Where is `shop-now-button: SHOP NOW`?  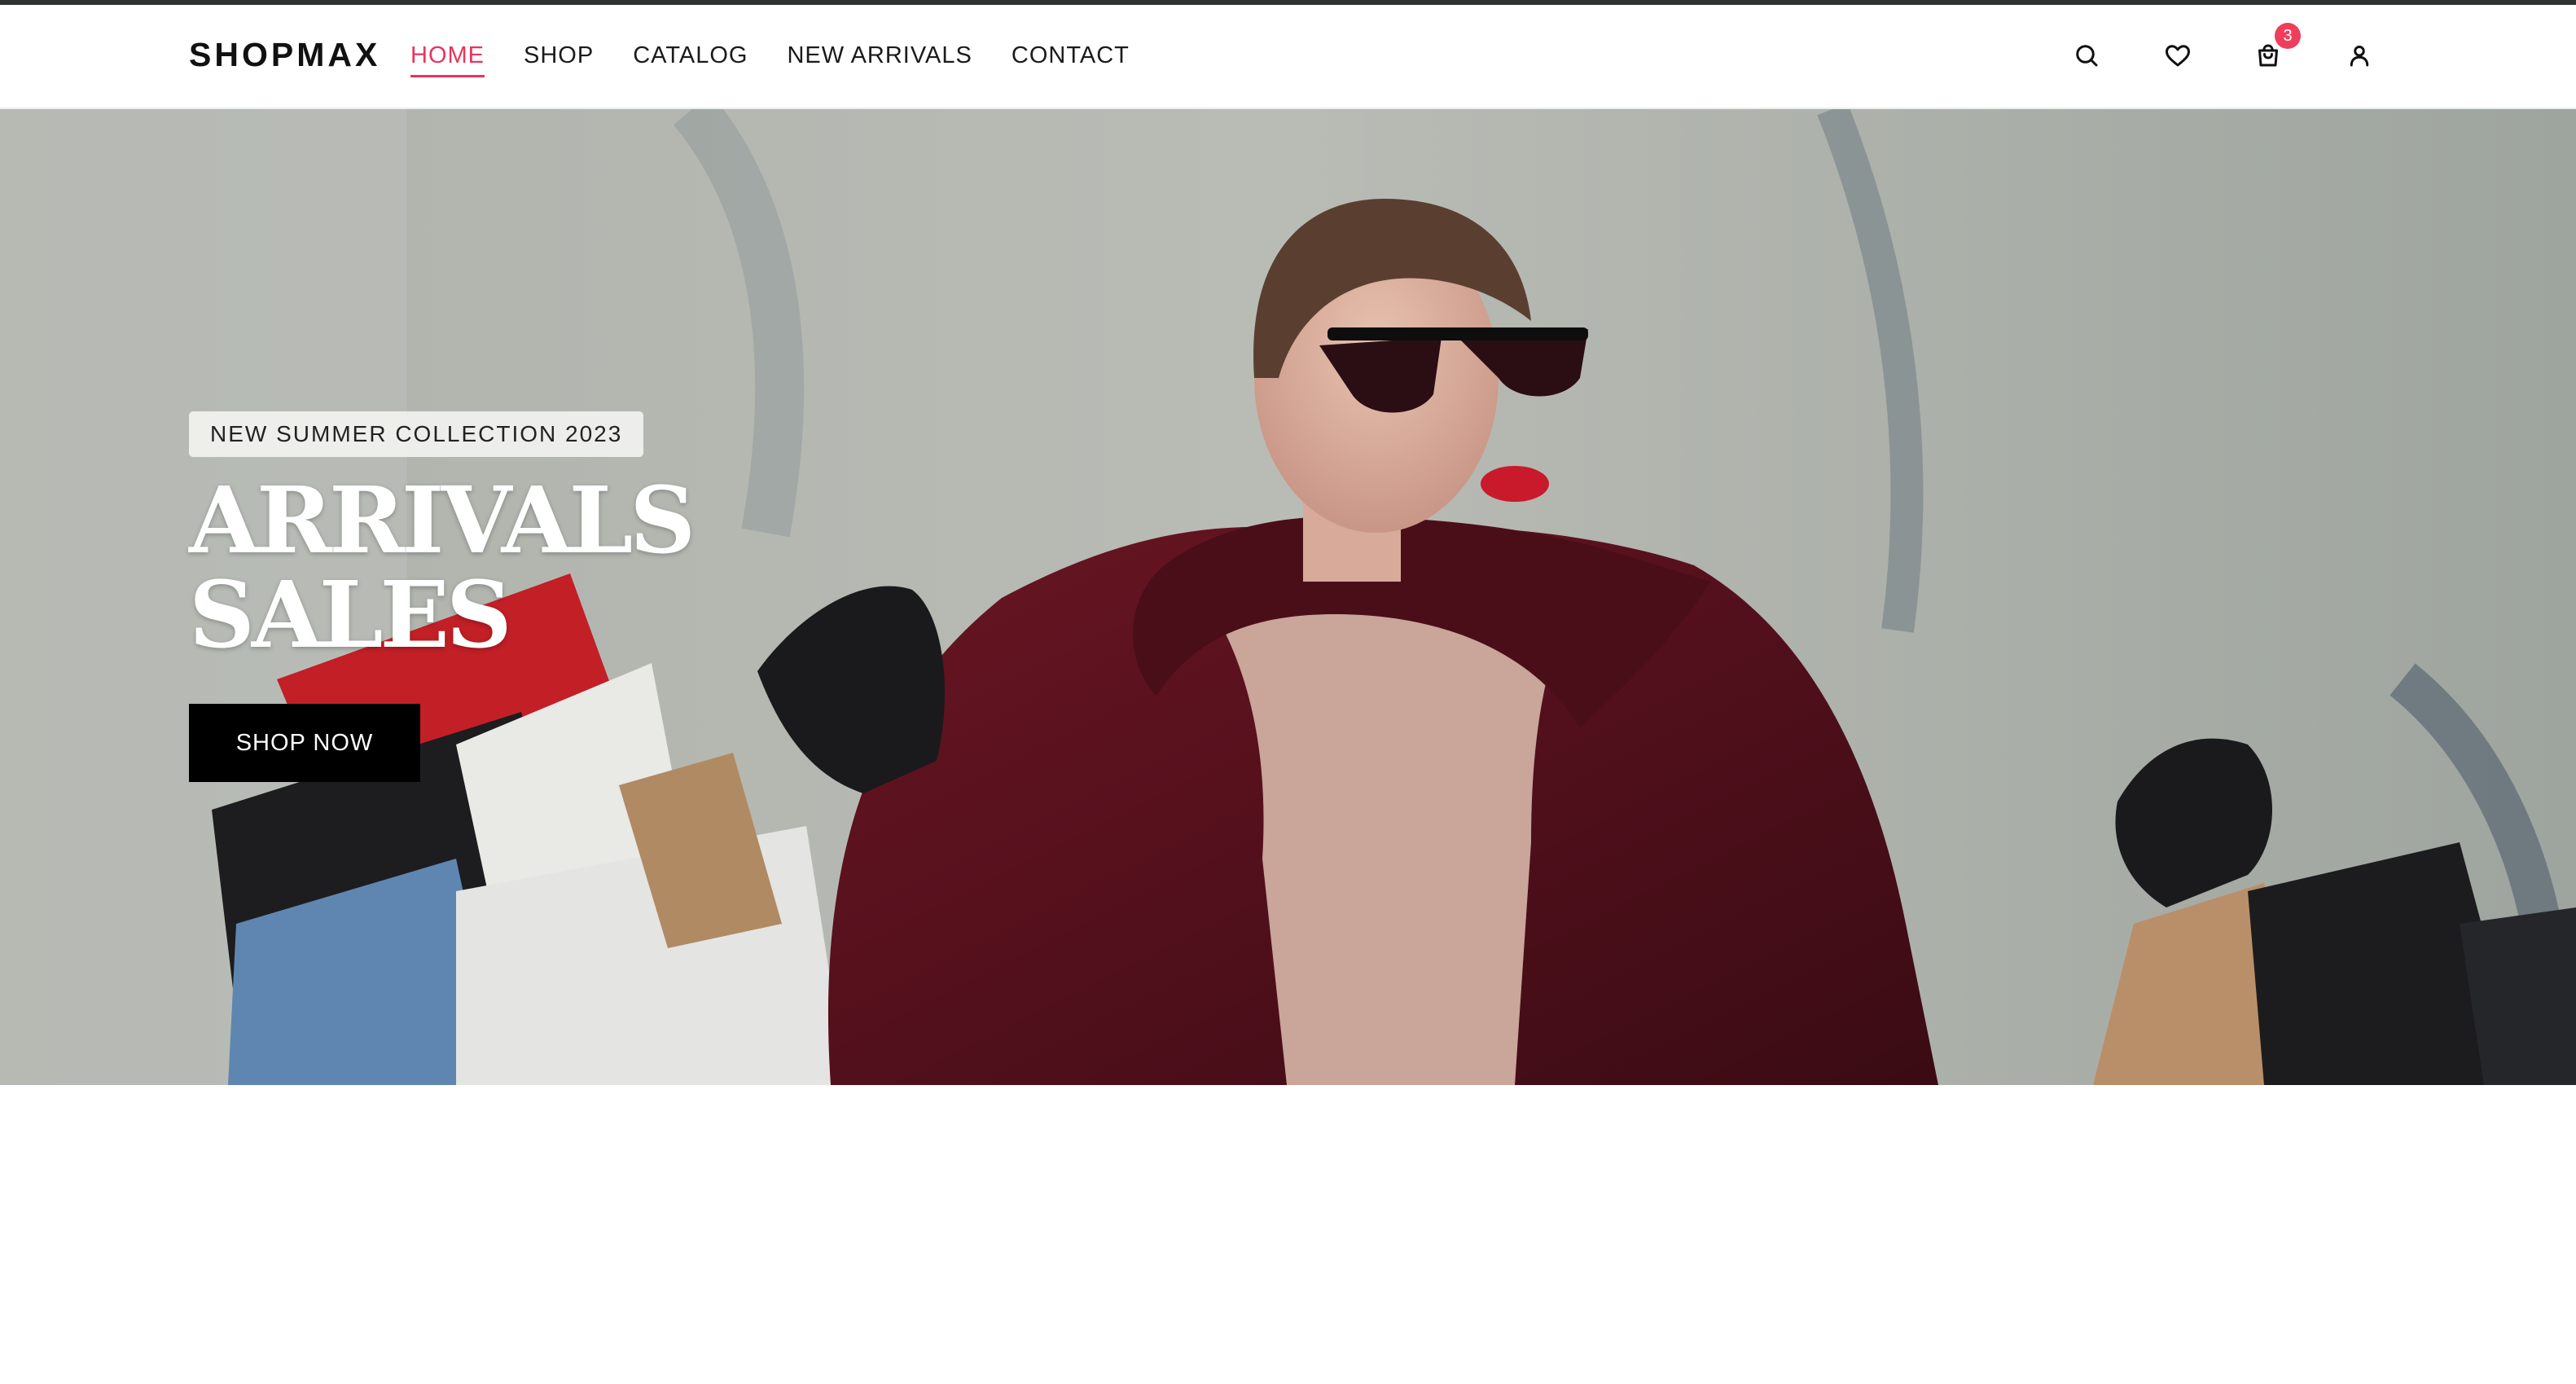 shop-now-button: SHOP NOW is located at coordinates (304, 743).